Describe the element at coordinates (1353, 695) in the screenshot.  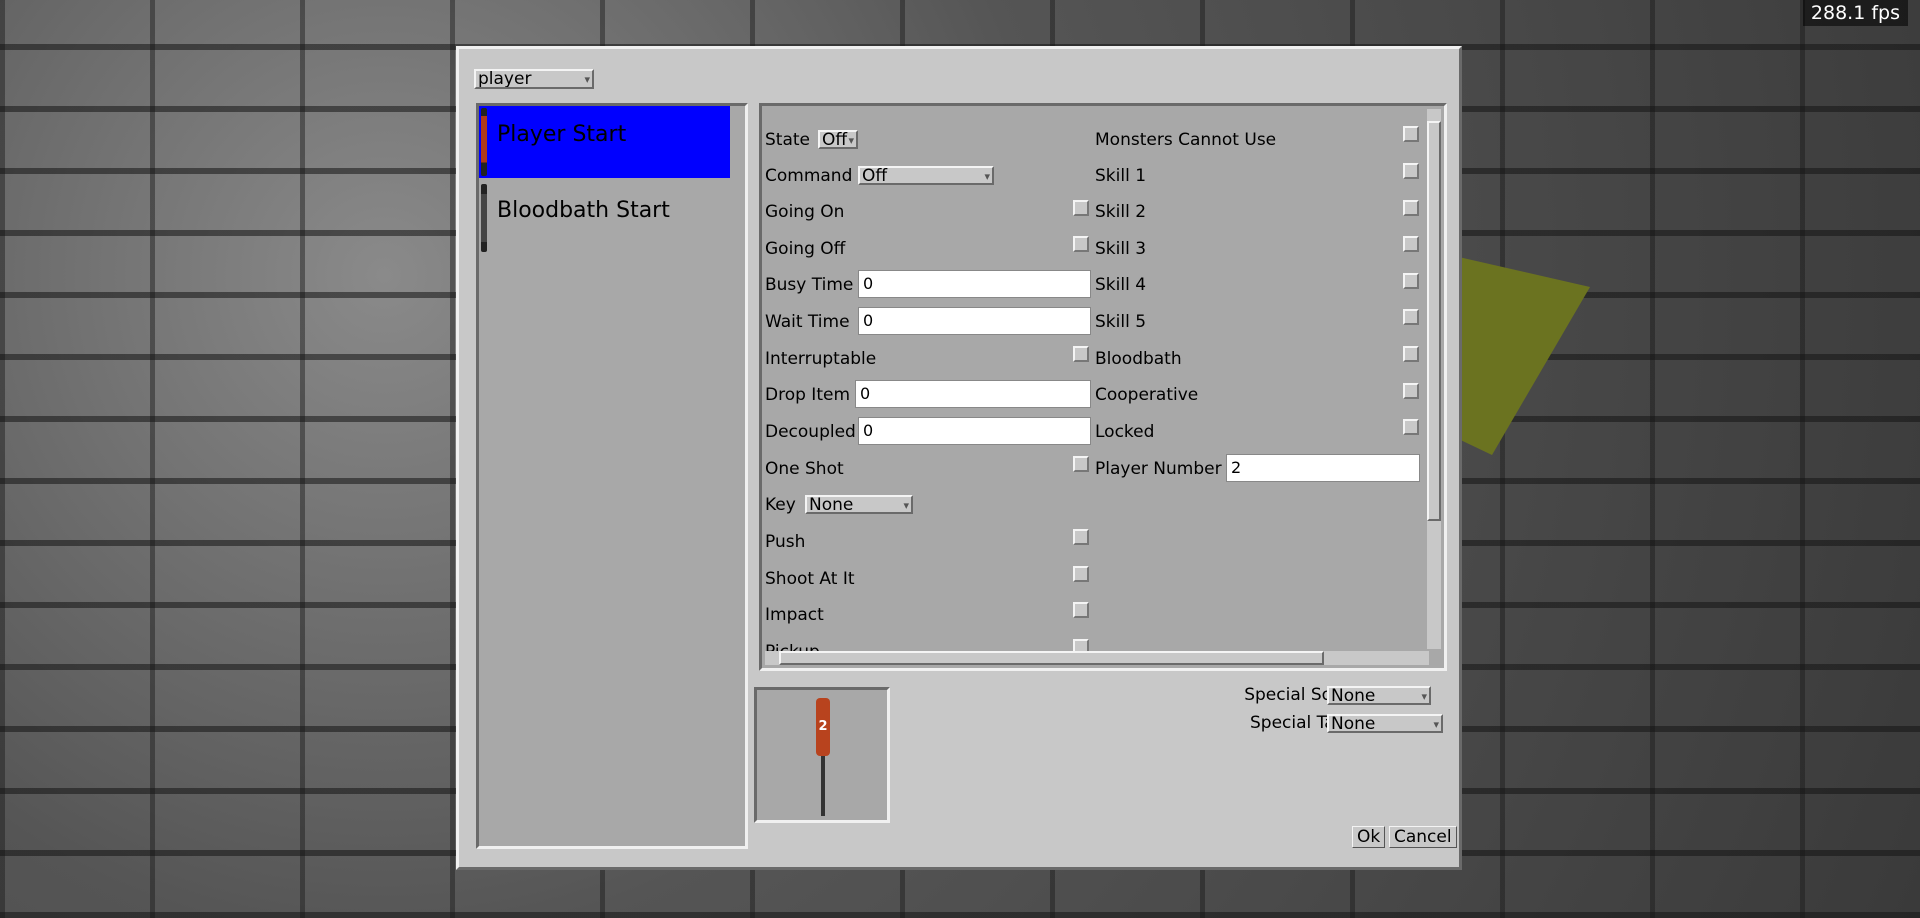
I see `special-source-value: None` at that location.